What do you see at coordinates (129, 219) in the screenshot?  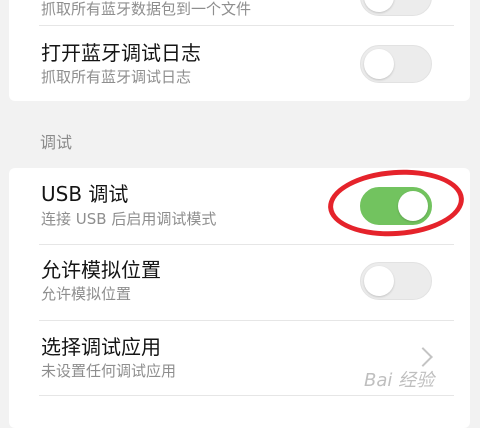 I see `usb-debug-subtitle: 连接 USB 后启用调试模式` at bounding box center [129, 219].